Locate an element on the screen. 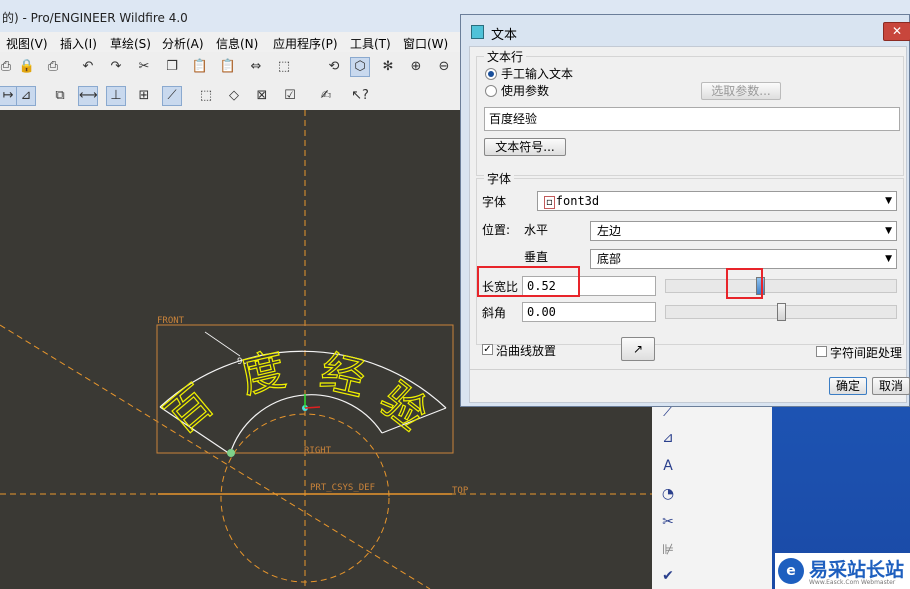 Image resolution: width=910 pixels, height=589 pixels. construction-circle is located at coordinates (305, 498).